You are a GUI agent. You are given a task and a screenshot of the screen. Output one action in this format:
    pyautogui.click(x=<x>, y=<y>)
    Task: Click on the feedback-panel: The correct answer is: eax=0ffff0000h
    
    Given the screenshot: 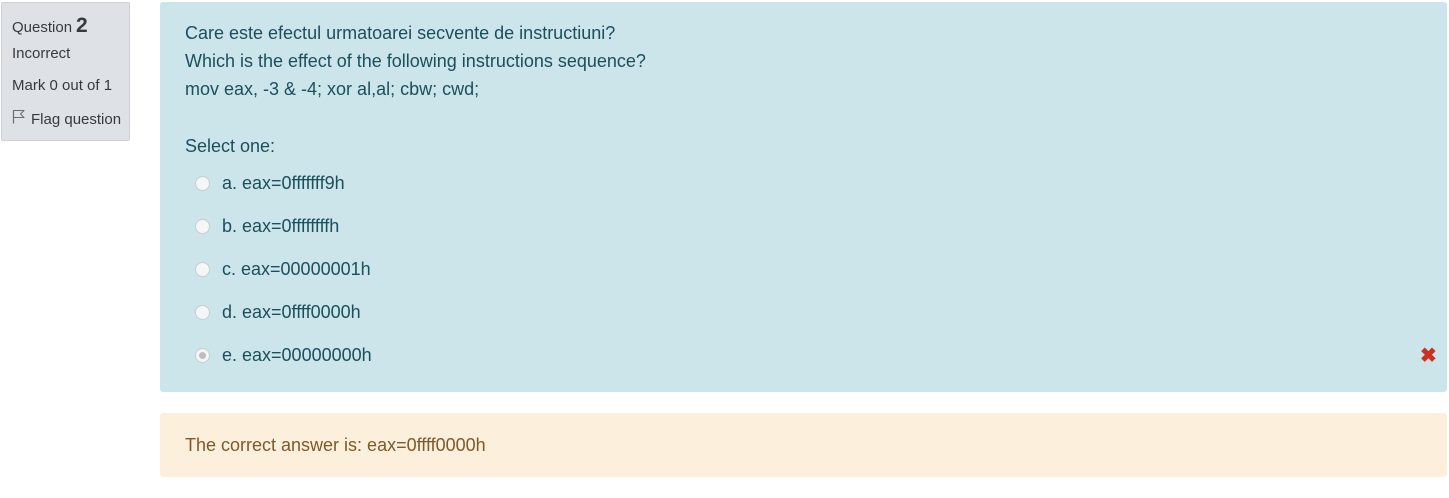 What is the action you would take?
    pyautogui.click(x=803, y=445)
    